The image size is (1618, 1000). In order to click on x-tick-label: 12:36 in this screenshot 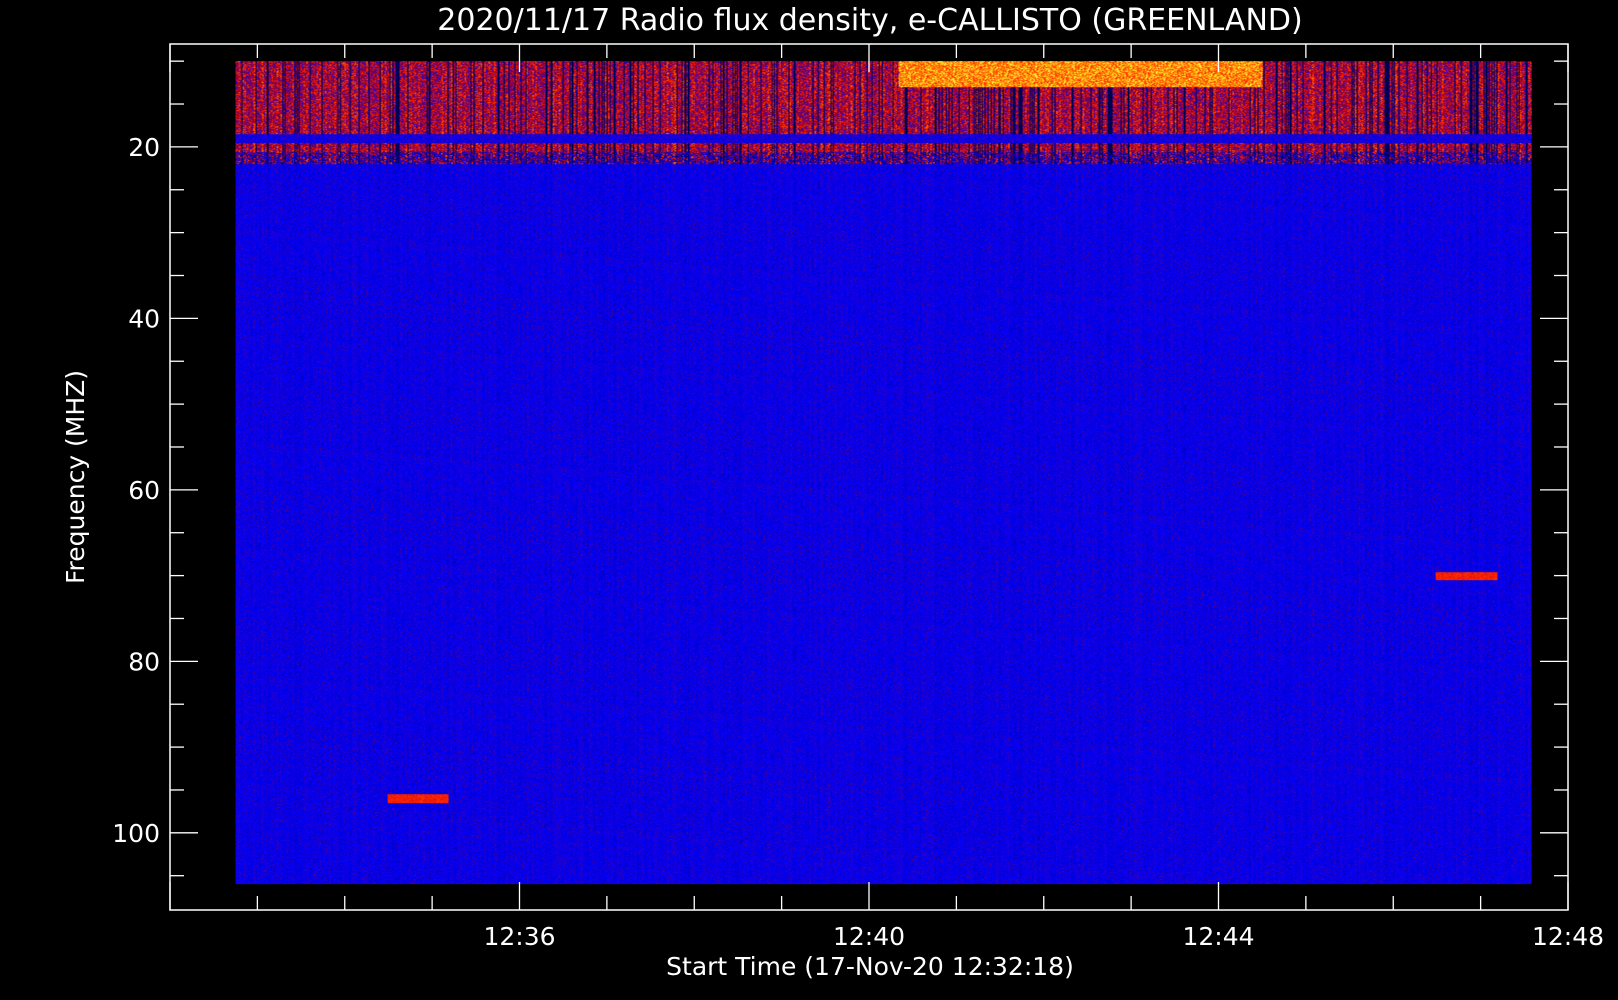, I will do `click(519, 936)`.